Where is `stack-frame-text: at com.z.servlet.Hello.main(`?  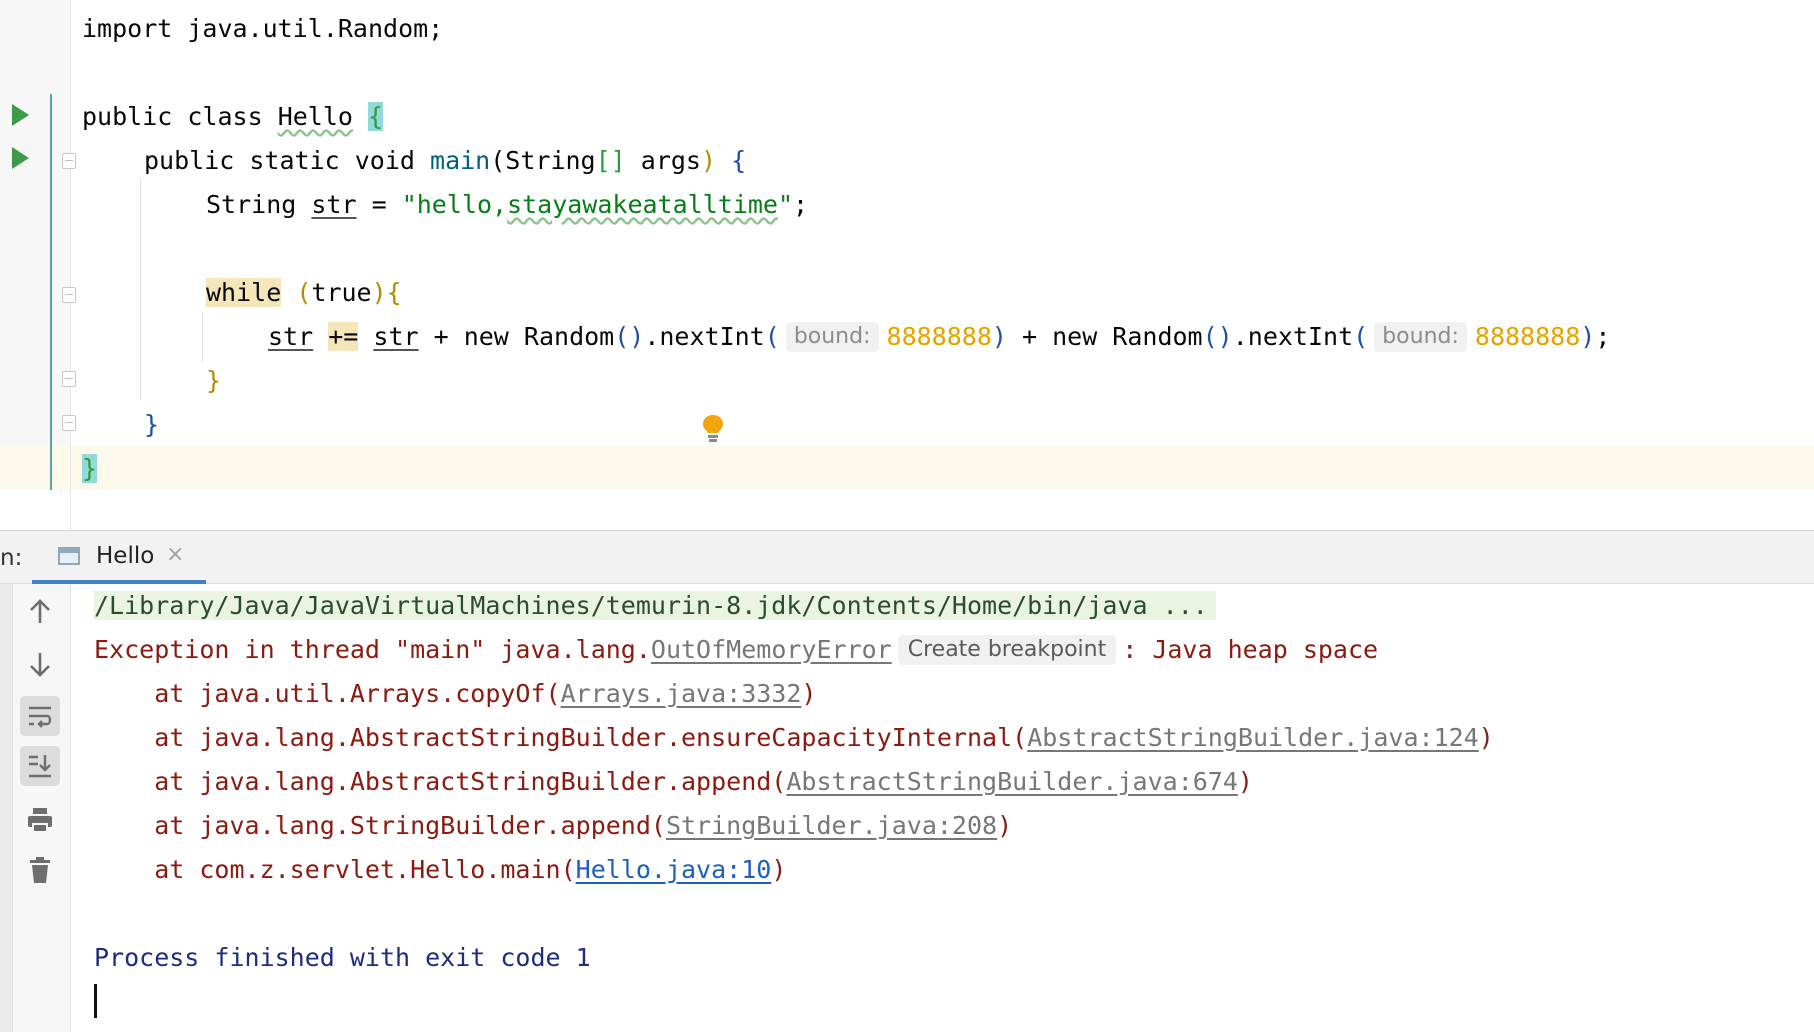 stack-frame-text: at com.z.servlet.Hello.main( is located at coordinates (335, 869).